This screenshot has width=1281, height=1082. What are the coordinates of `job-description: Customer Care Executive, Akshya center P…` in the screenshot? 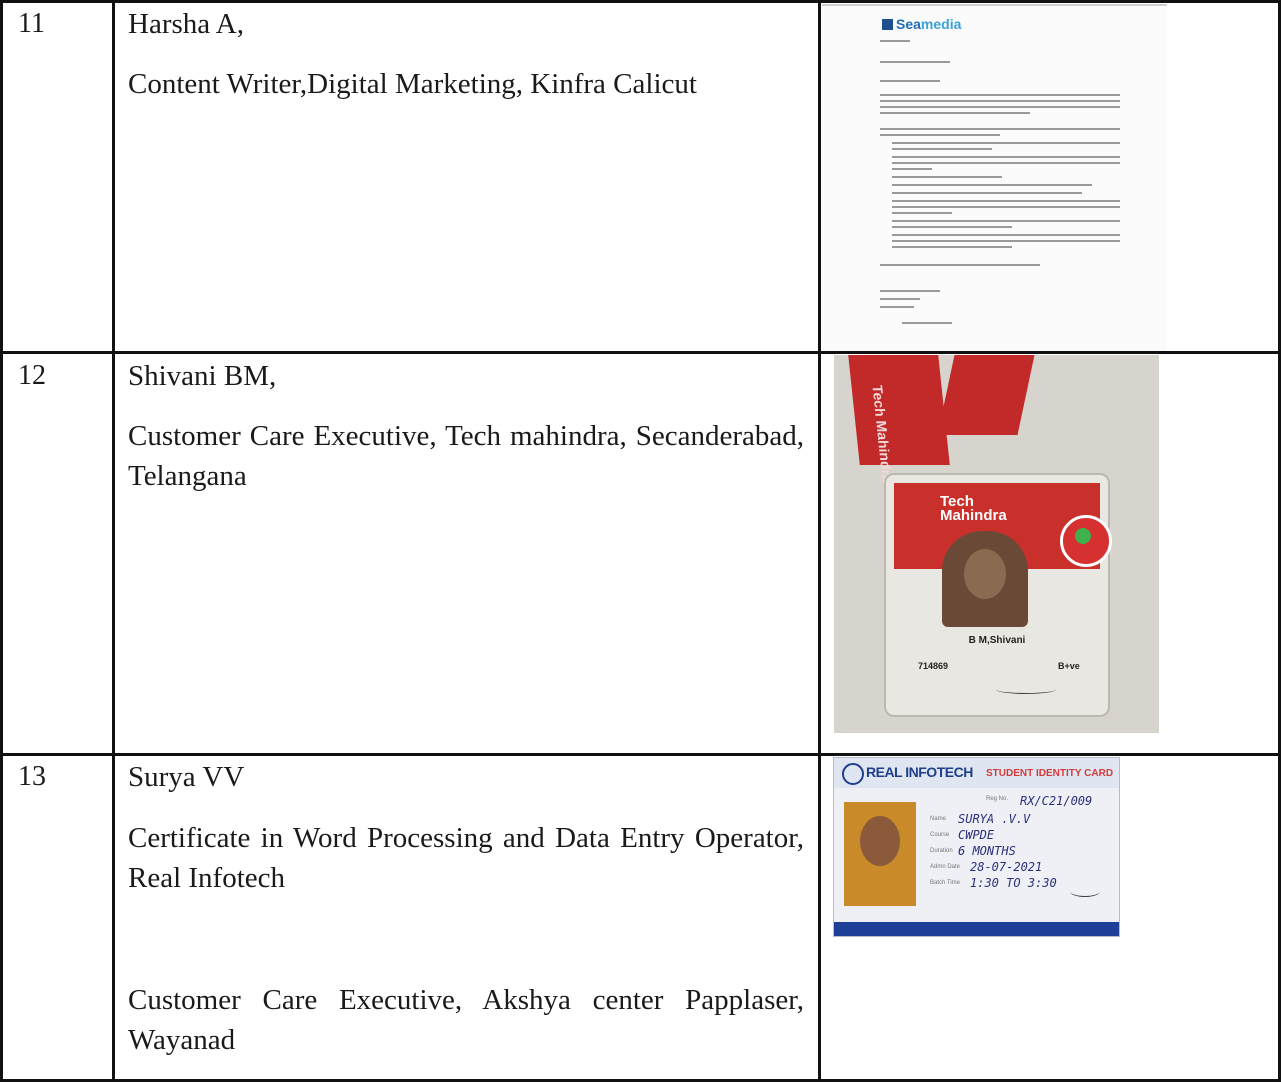 It's located at (466, 1020).